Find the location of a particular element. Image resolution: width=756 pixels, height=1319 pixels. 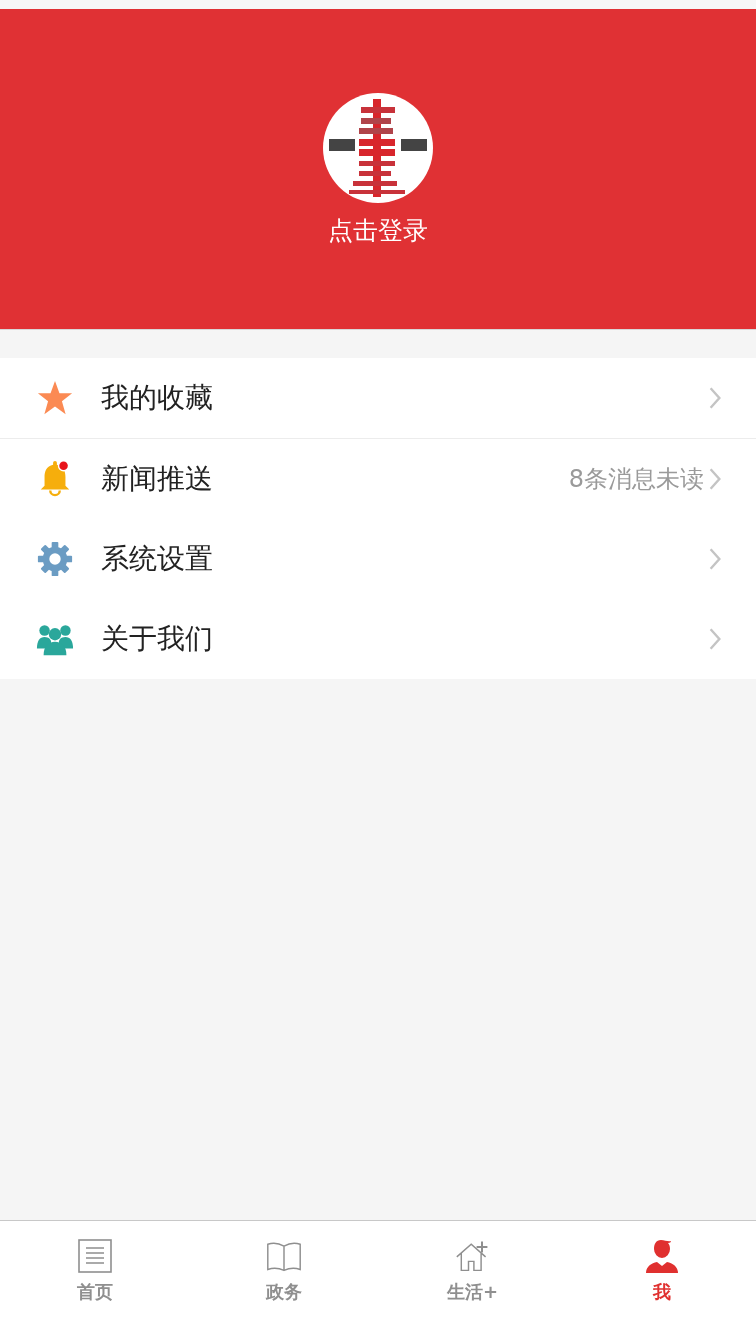

menu-item: 新闻推送 8条消息未读 is located at coordinates (378, 479).